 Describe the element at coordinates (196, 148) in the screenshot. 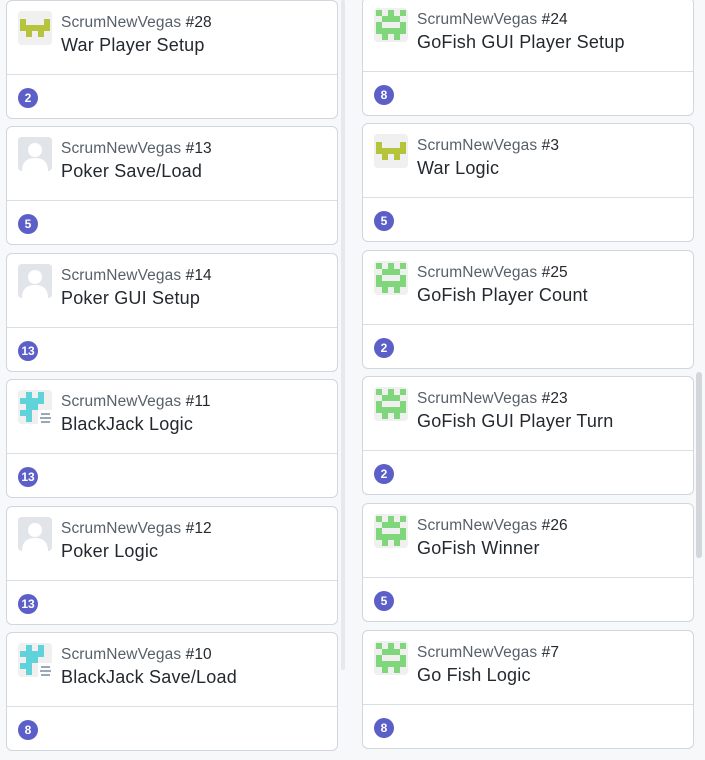

I see `issue-number: #13` at that location.